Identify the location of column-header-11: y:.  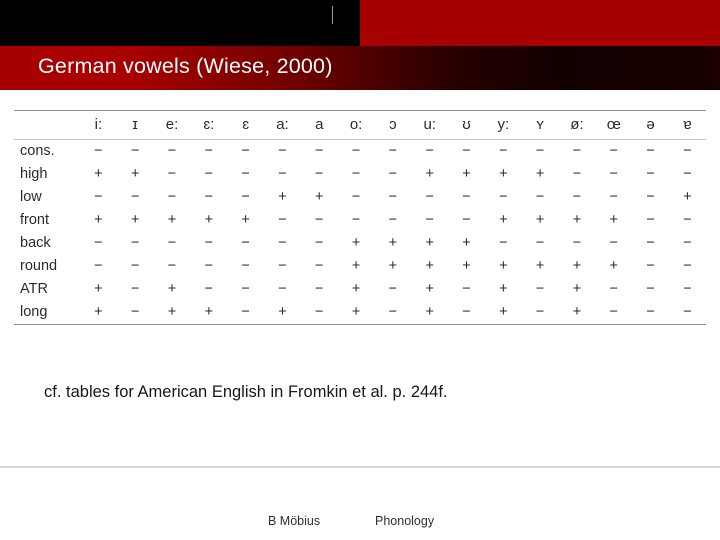
(503, 125).